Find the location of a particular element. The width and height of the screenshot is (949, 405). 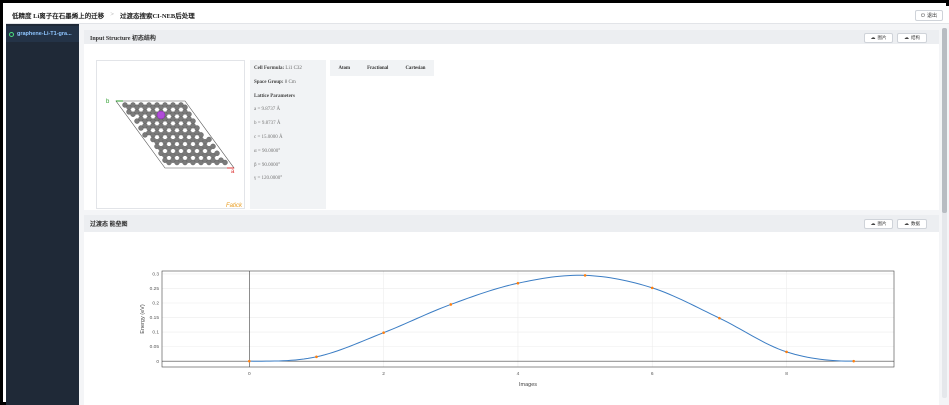

viewer-brand: Fatick is located at coordinates (234, 206).